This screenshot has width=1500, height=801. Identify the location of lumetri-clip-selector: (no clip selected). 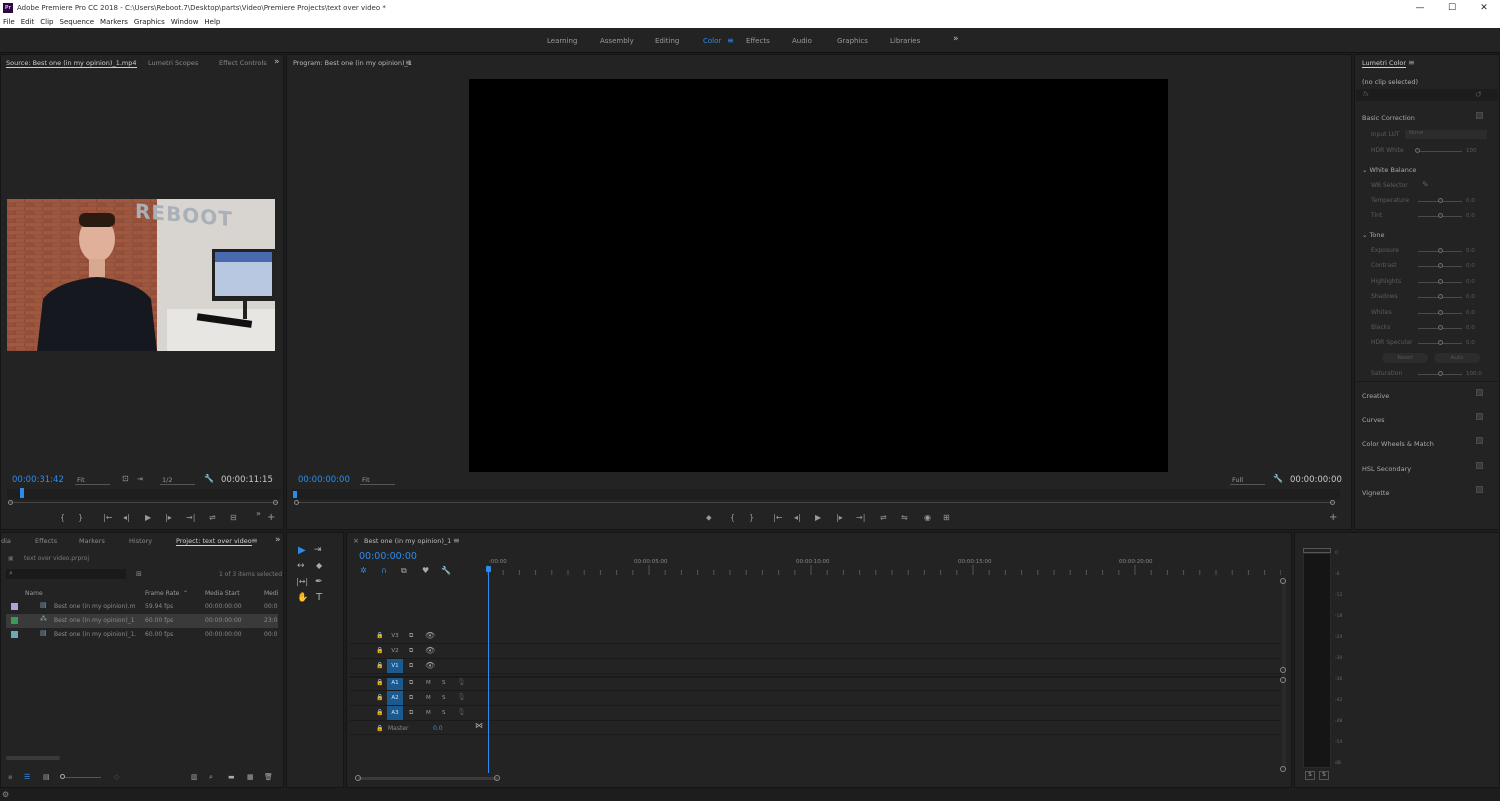
(1390, 82).